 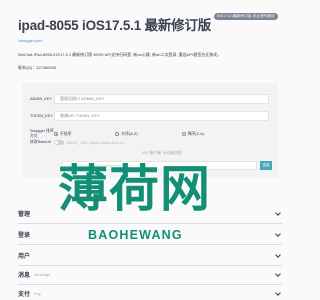 I want to click on admin-key-input: 管理员接口 ADMIN_KEY, so click(x=161, y=99).